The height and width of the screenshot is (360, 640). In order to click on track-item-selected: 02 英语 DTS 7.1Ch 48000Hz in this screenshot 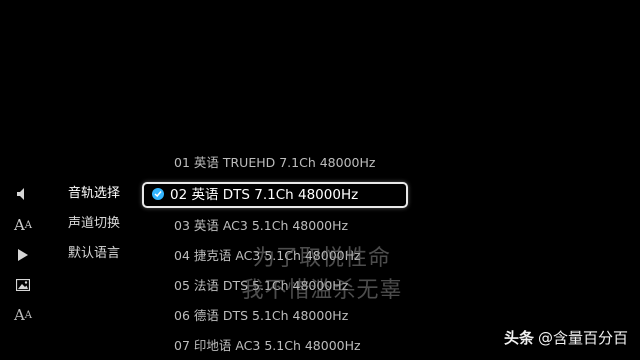, I will do `click(275, 195)`.